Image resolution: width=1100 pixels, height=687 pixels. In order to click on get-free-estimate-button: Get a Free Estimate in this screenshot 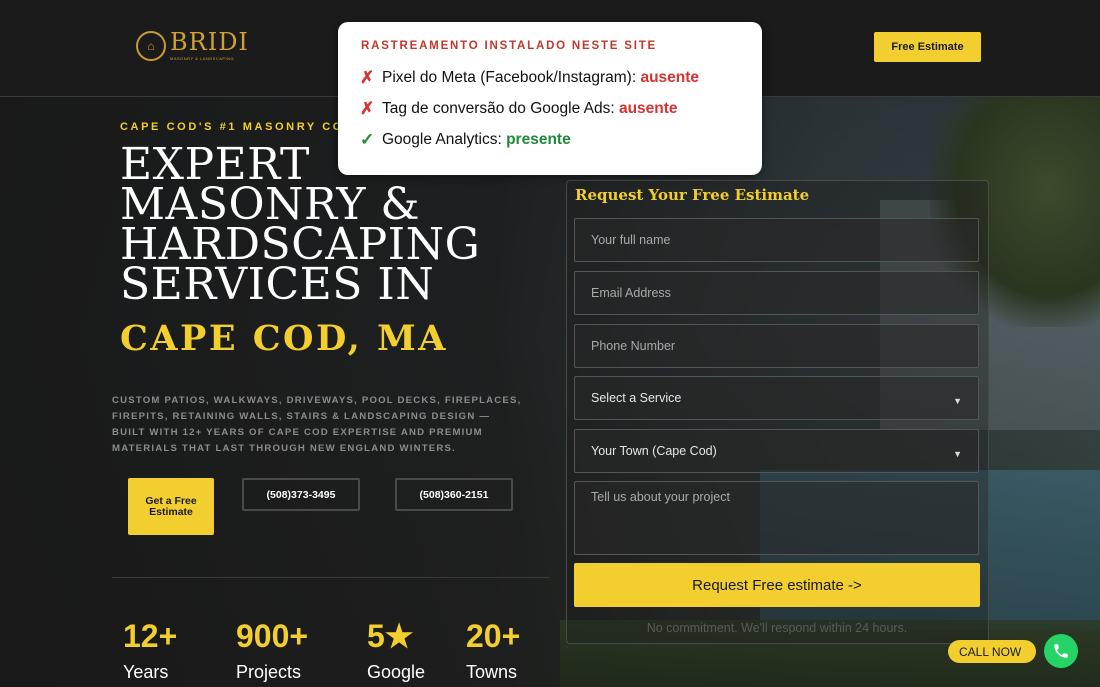, I will do `click(171, 506)`.